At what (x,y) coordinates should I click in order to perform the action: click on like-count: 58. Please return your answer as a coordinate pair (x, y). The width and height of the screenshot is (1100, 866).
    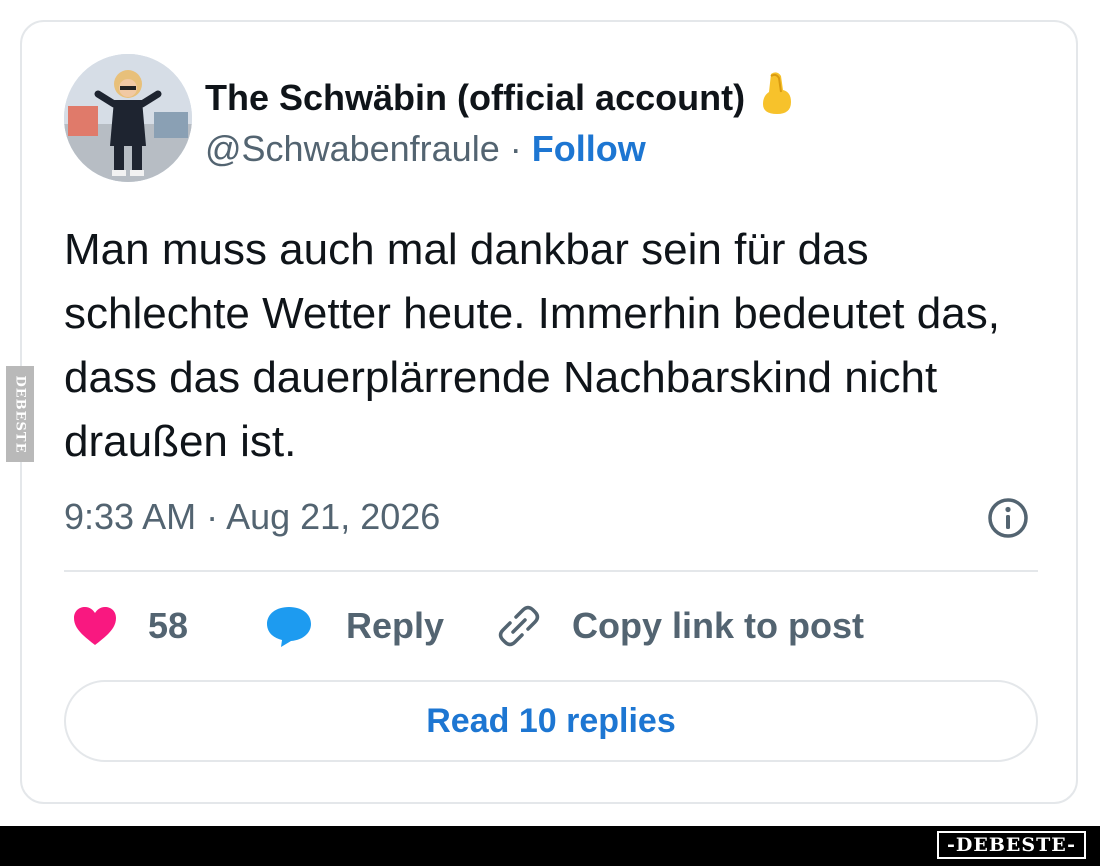
    Looking at the image, I should click on (168, 625).